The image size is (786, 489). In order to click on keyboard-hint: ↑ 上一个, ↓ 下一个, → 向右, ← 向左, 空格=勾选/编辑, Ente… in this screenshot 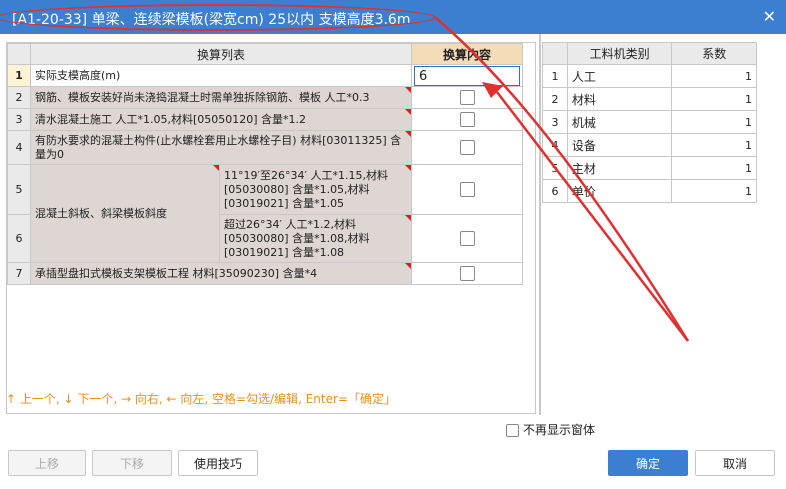, I will do `click(201, 399)`.